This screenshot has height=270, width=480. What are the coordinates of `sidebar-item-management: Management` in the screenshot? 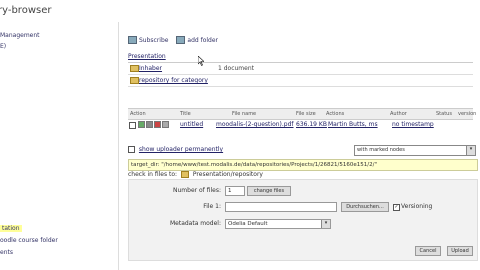 It's located at (20, 35).